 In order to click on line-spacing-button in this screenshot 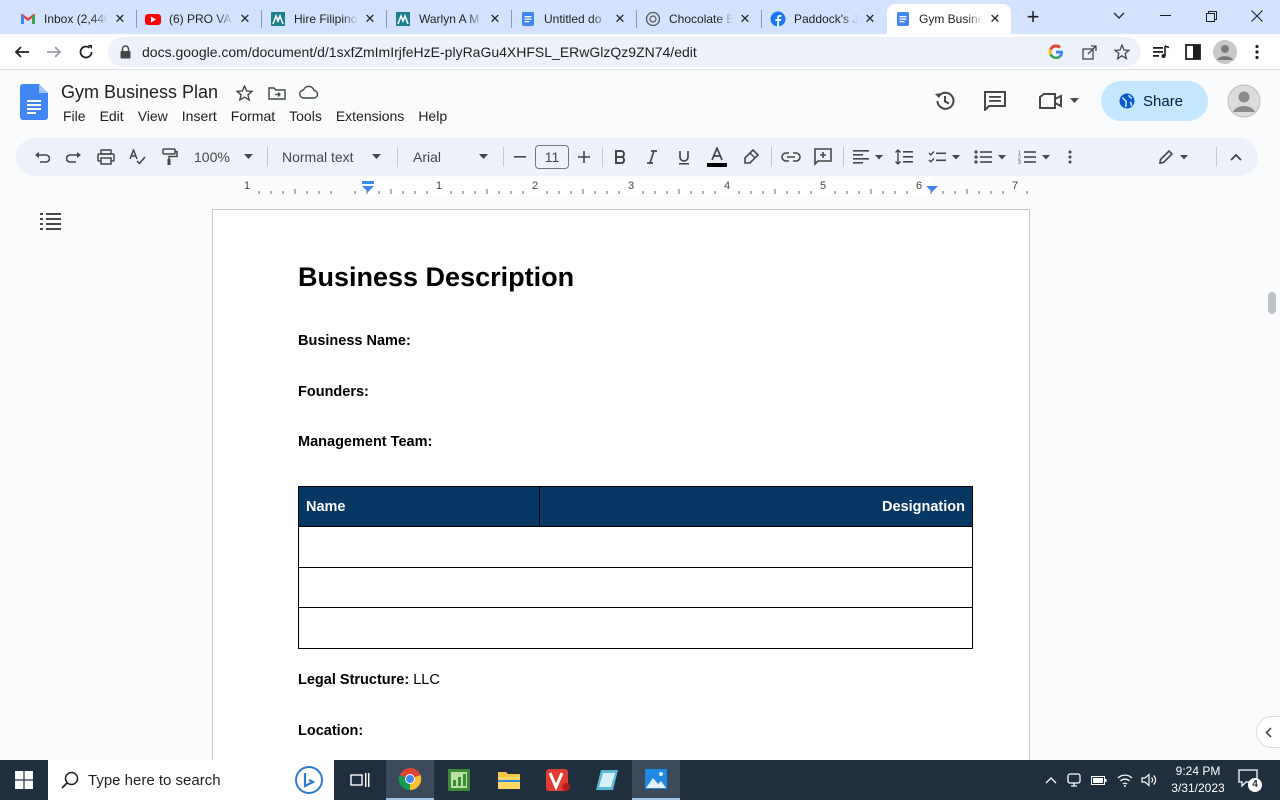, I will do `click(904, 157)`.